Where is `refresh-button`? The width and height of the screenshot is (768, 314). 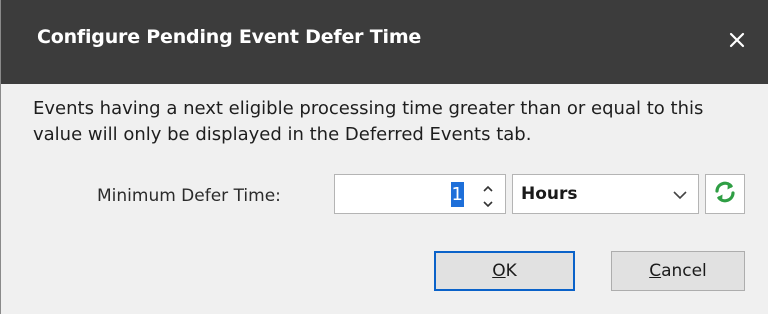
refresh-button is located at coordinates (725, 194).